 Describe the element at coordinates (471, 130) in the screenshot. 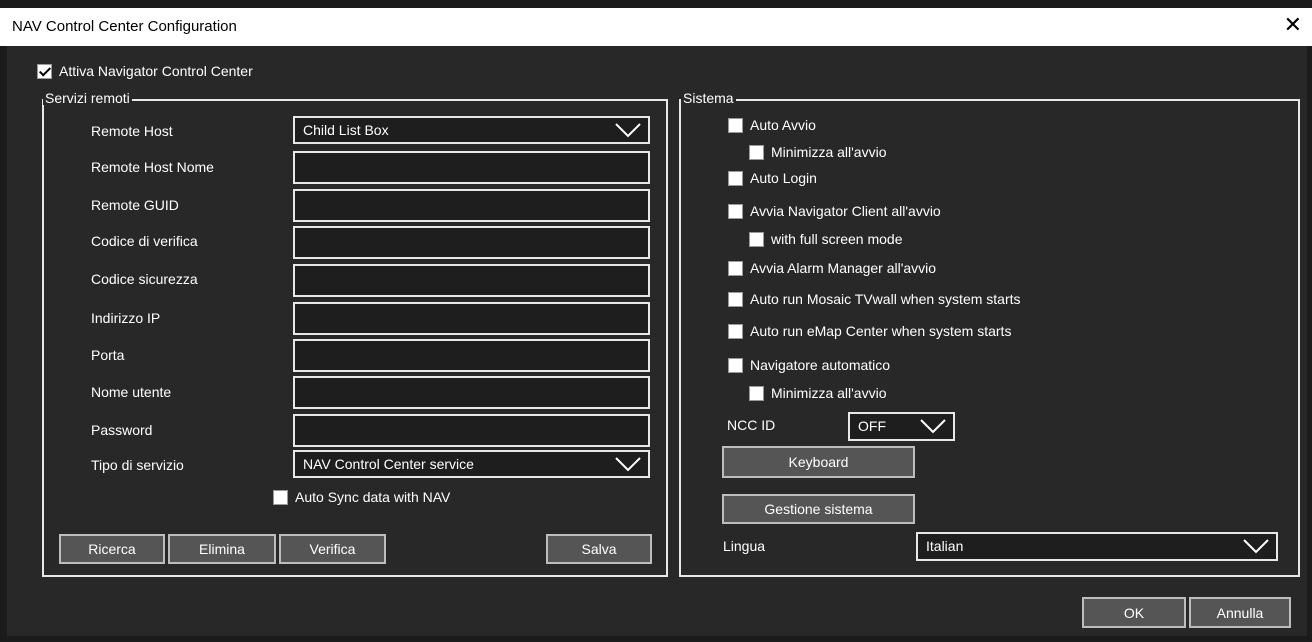

I see `remote-host-select: Child List Box` at that location.